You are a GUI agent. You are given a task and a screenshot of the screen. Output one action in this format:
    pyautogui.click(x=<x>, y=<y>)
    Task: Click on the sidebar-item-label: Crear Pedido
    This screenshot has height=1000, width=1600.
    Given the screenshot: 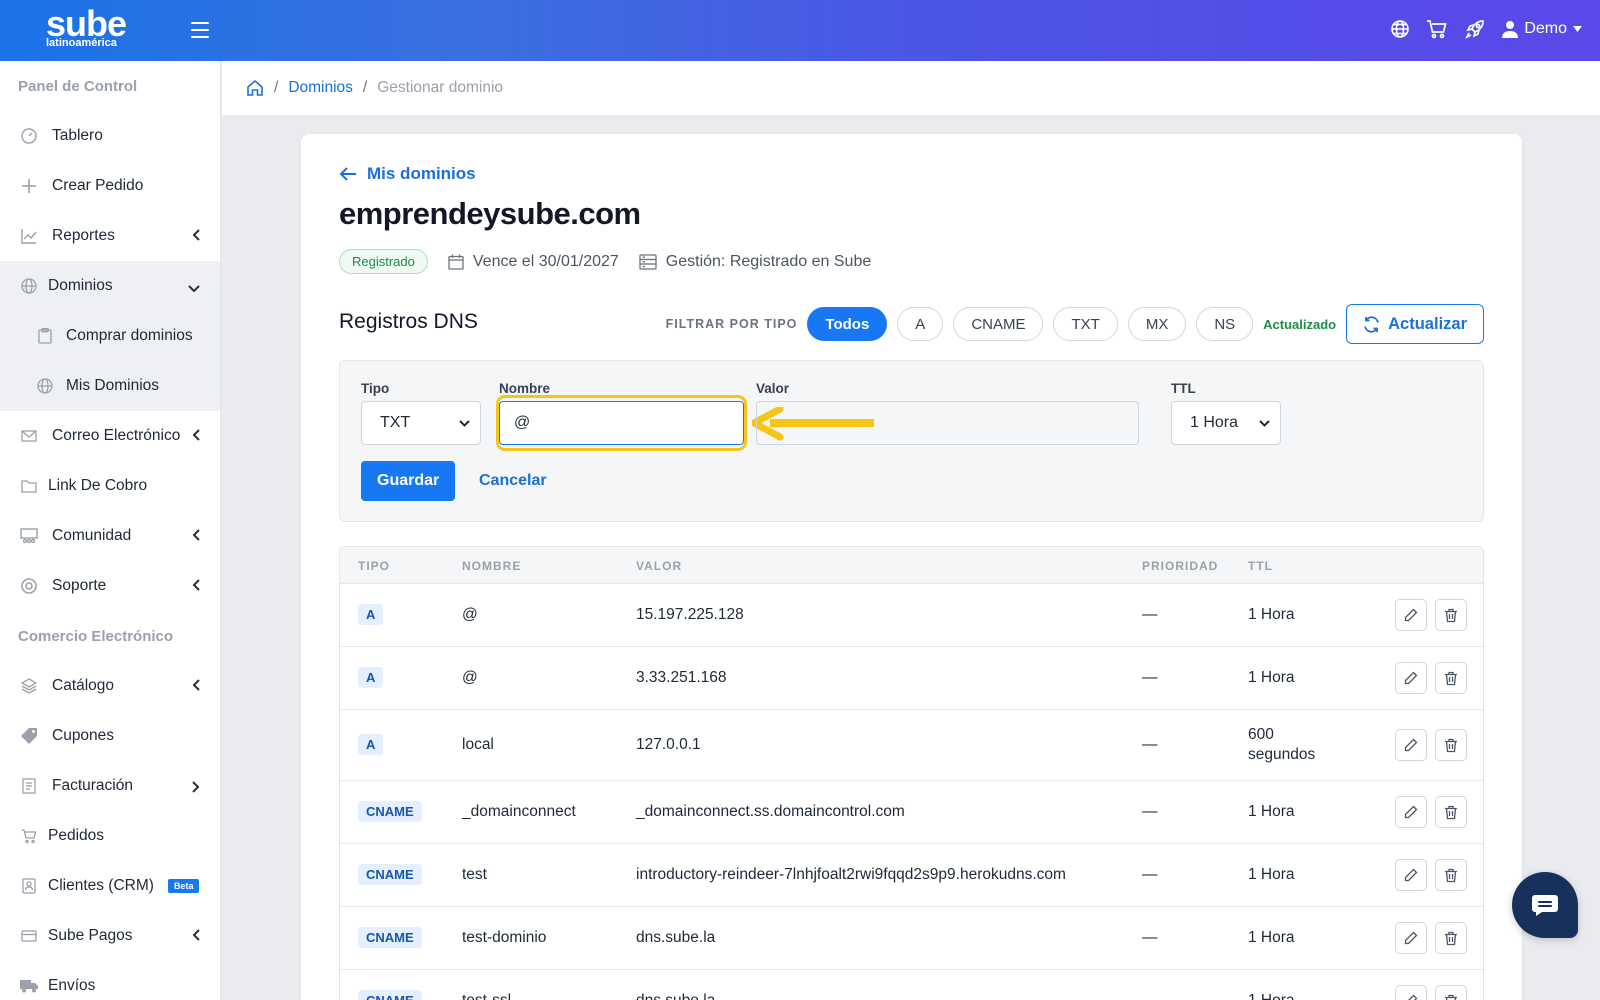 What is the action you would take?
    pyautogui.click(x=98, y=185)
    